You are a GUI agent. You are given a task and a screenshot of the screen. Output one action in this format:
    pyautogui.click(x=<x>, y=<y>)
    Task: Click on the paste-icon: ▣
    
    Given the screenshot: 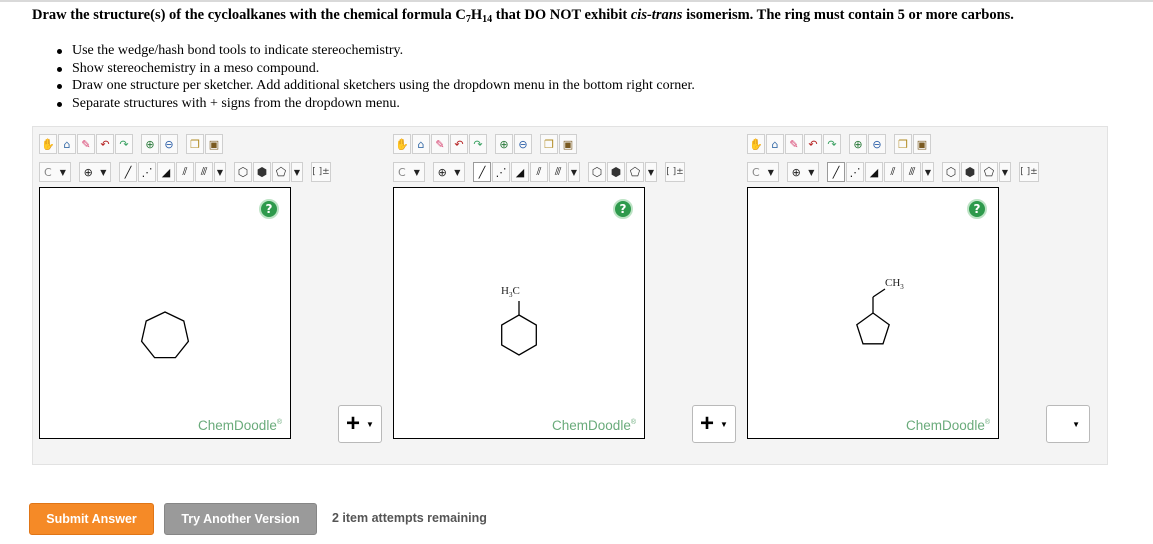 What is the action you would take?
    pyautogui.click(x=922, y=144)
    